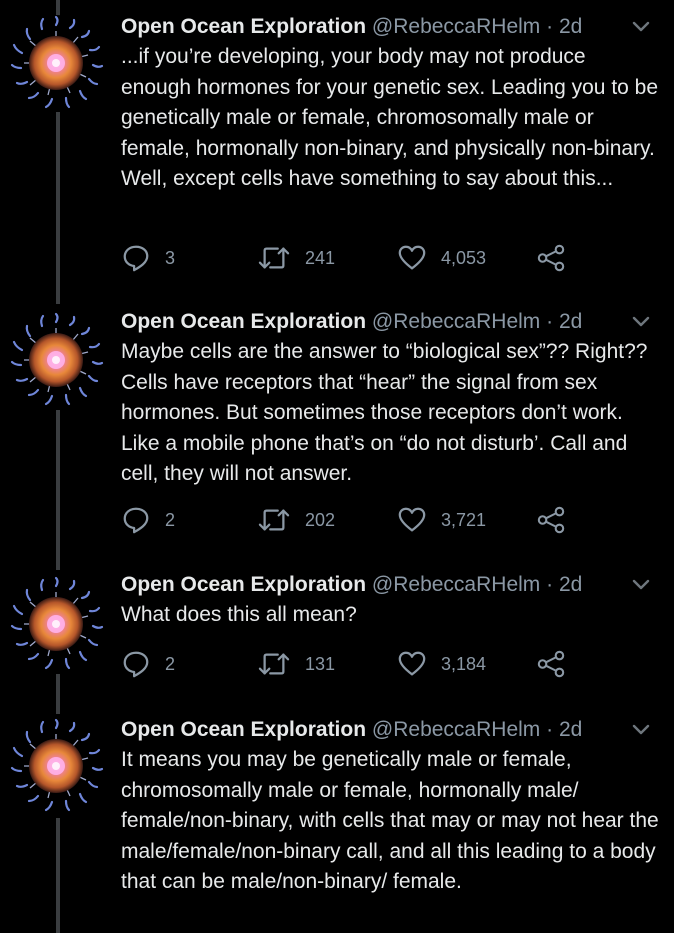 The image size is (674, 933). I want to click on retweet-button: 202, so click(296, 520).